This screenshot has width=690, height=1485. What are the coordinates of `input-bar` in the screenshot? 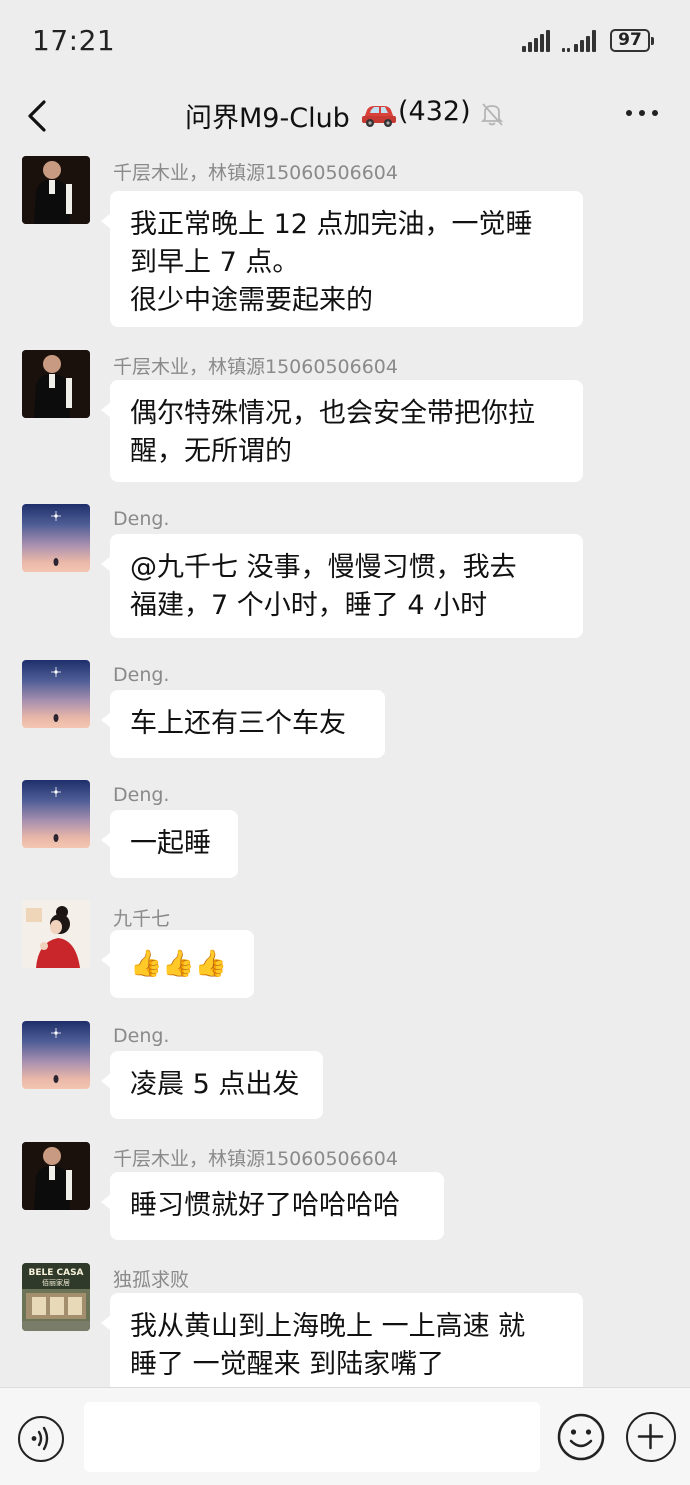 It's located at (345, 1436).